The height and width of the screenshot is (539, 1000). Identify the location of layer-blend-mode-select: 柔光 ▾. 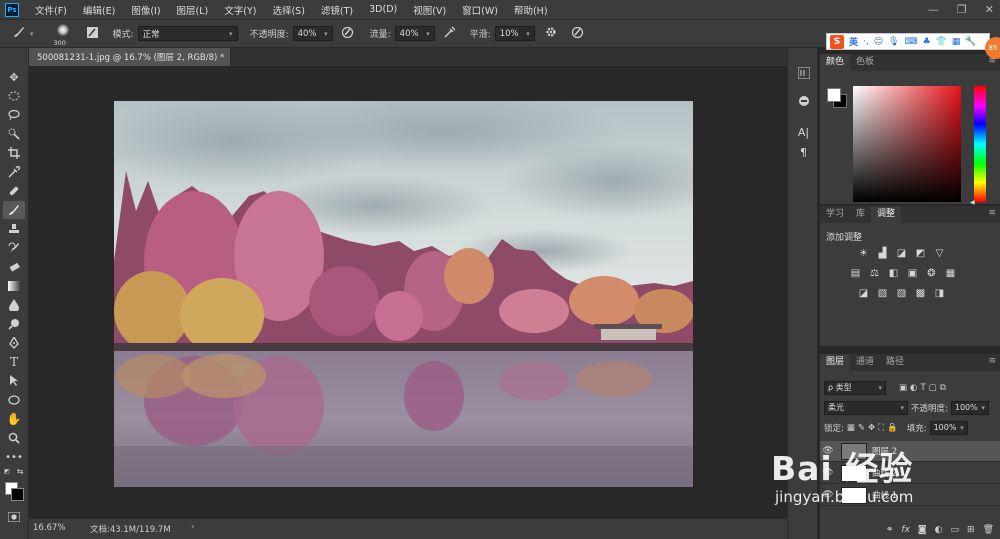
(866, 407).